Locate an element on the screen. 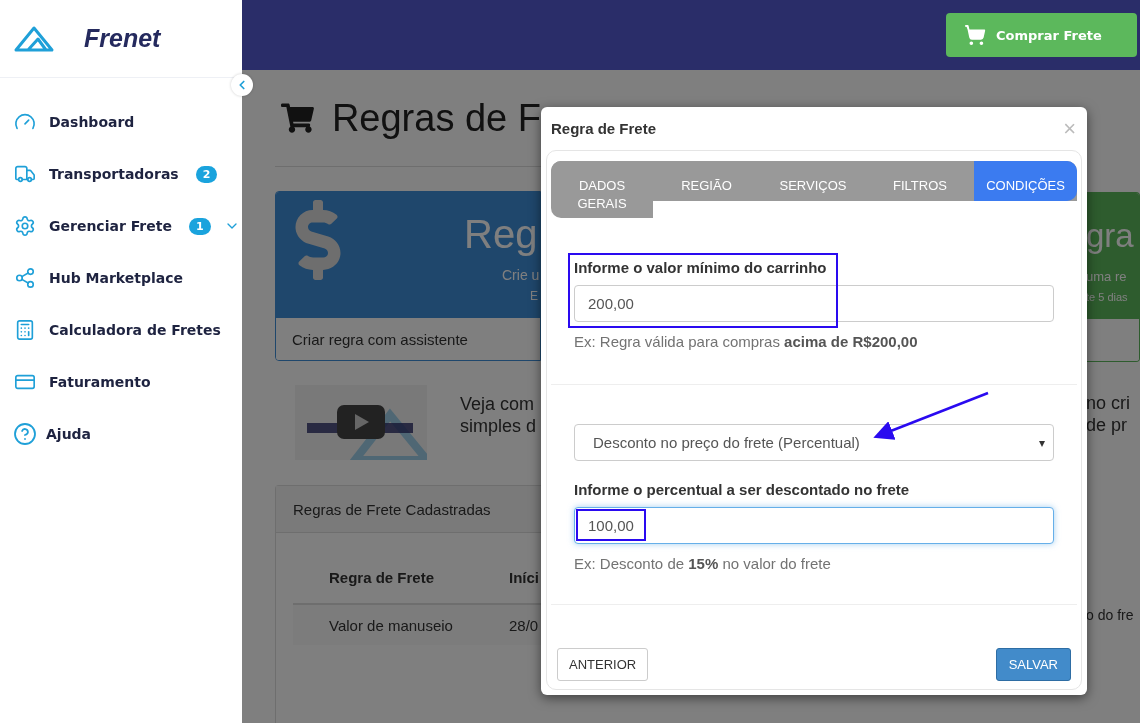  cart-icon is located at coordinates (975, 35).